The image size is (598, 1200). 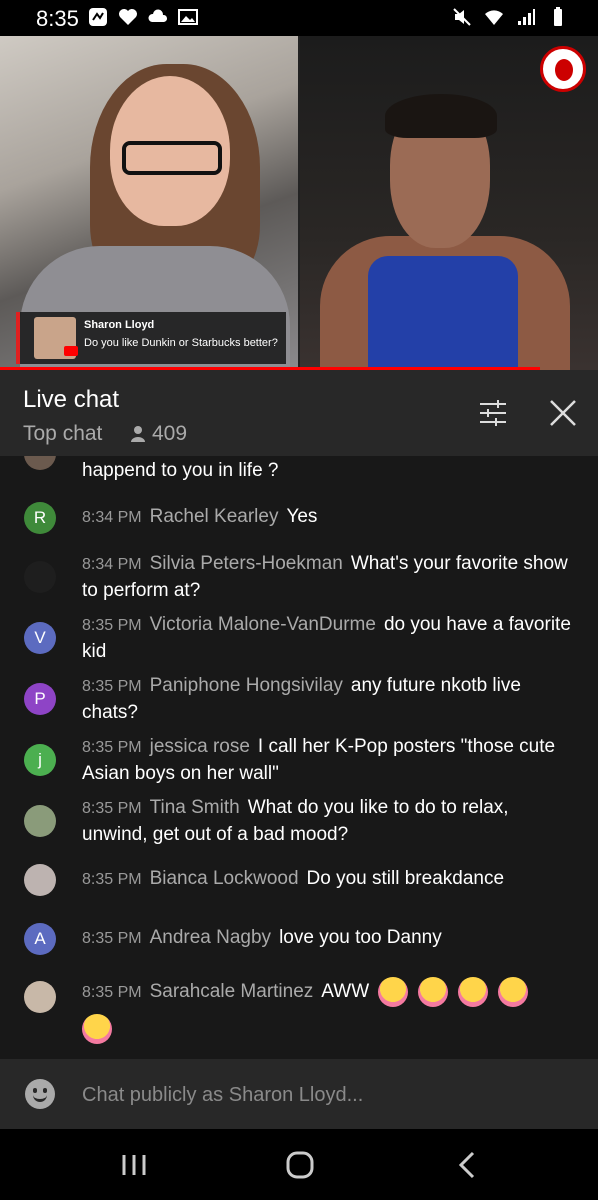 I want to click on commenter-name: Sharon Lloyd, so click(x=119, y=325).